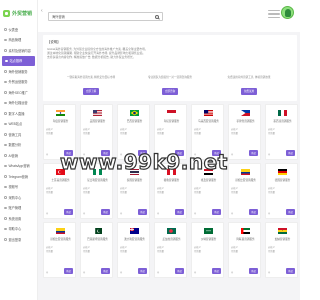 The width and height of the screenshot is (320, 300). What do you see at coordinates (281, 250) in the screenshot?
I see `service-card: 加纳营销服务 价格 ¥ 月销量 ◎ 购买` at bounding box center [281, 250].